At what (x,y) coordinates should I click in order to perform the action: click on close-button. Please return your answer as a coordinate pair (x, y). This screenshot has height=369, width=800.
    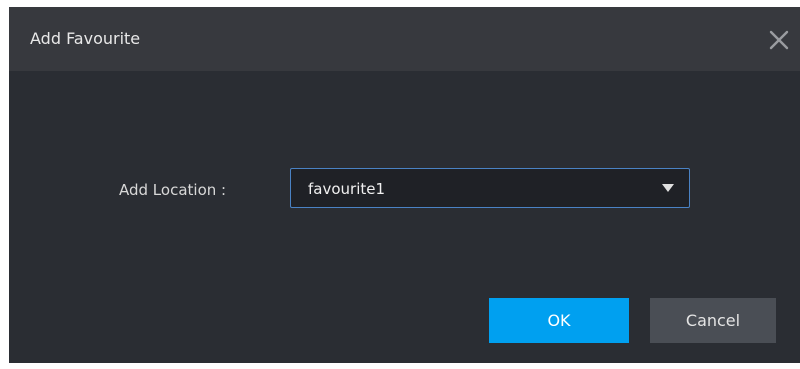
    Looking at the image, I should click on (778, 39).